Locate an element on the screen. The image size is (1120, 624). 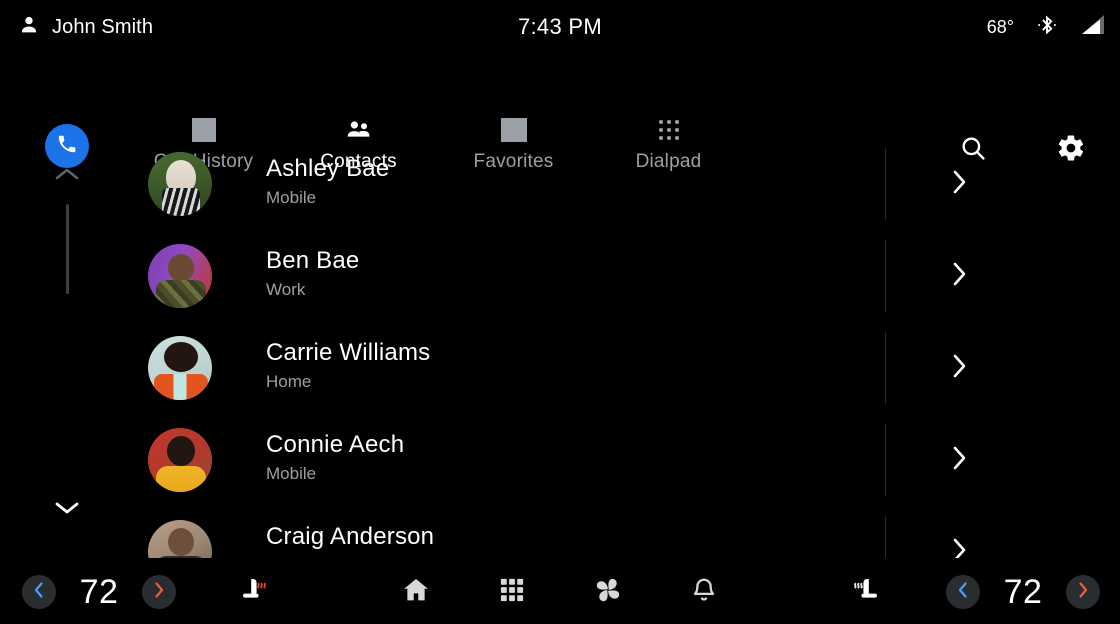
passenger-temp-value: 72 is located at coordinates (1023, 591).